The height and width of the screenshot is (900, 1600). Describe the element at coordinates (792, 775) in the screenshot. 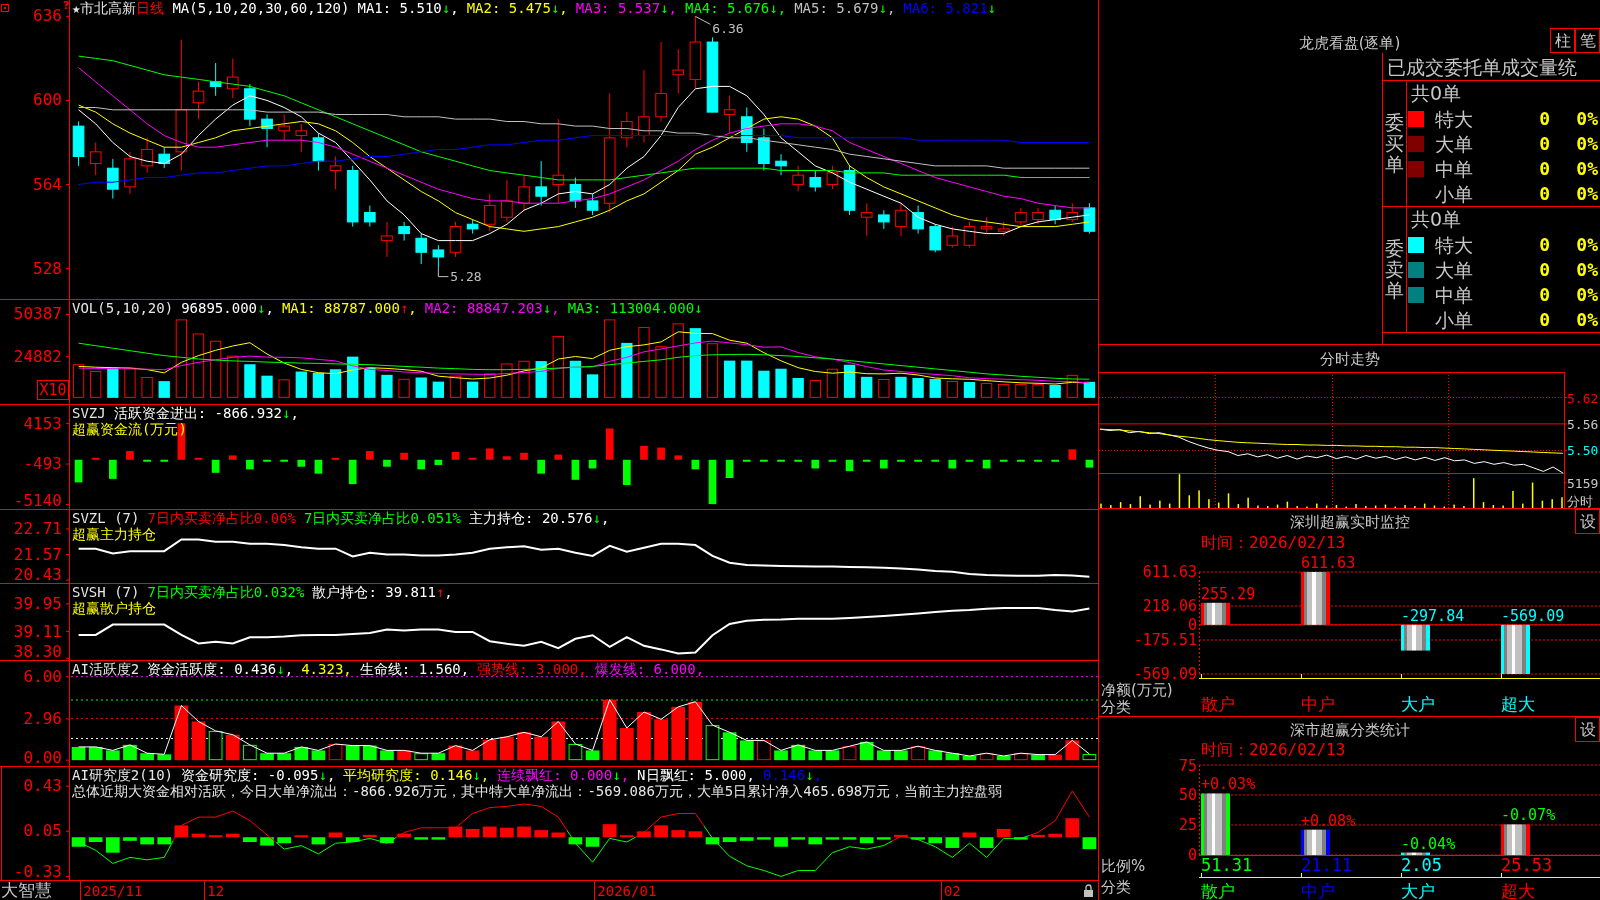

I see `indicator-value: 0.146↓,` at that location.